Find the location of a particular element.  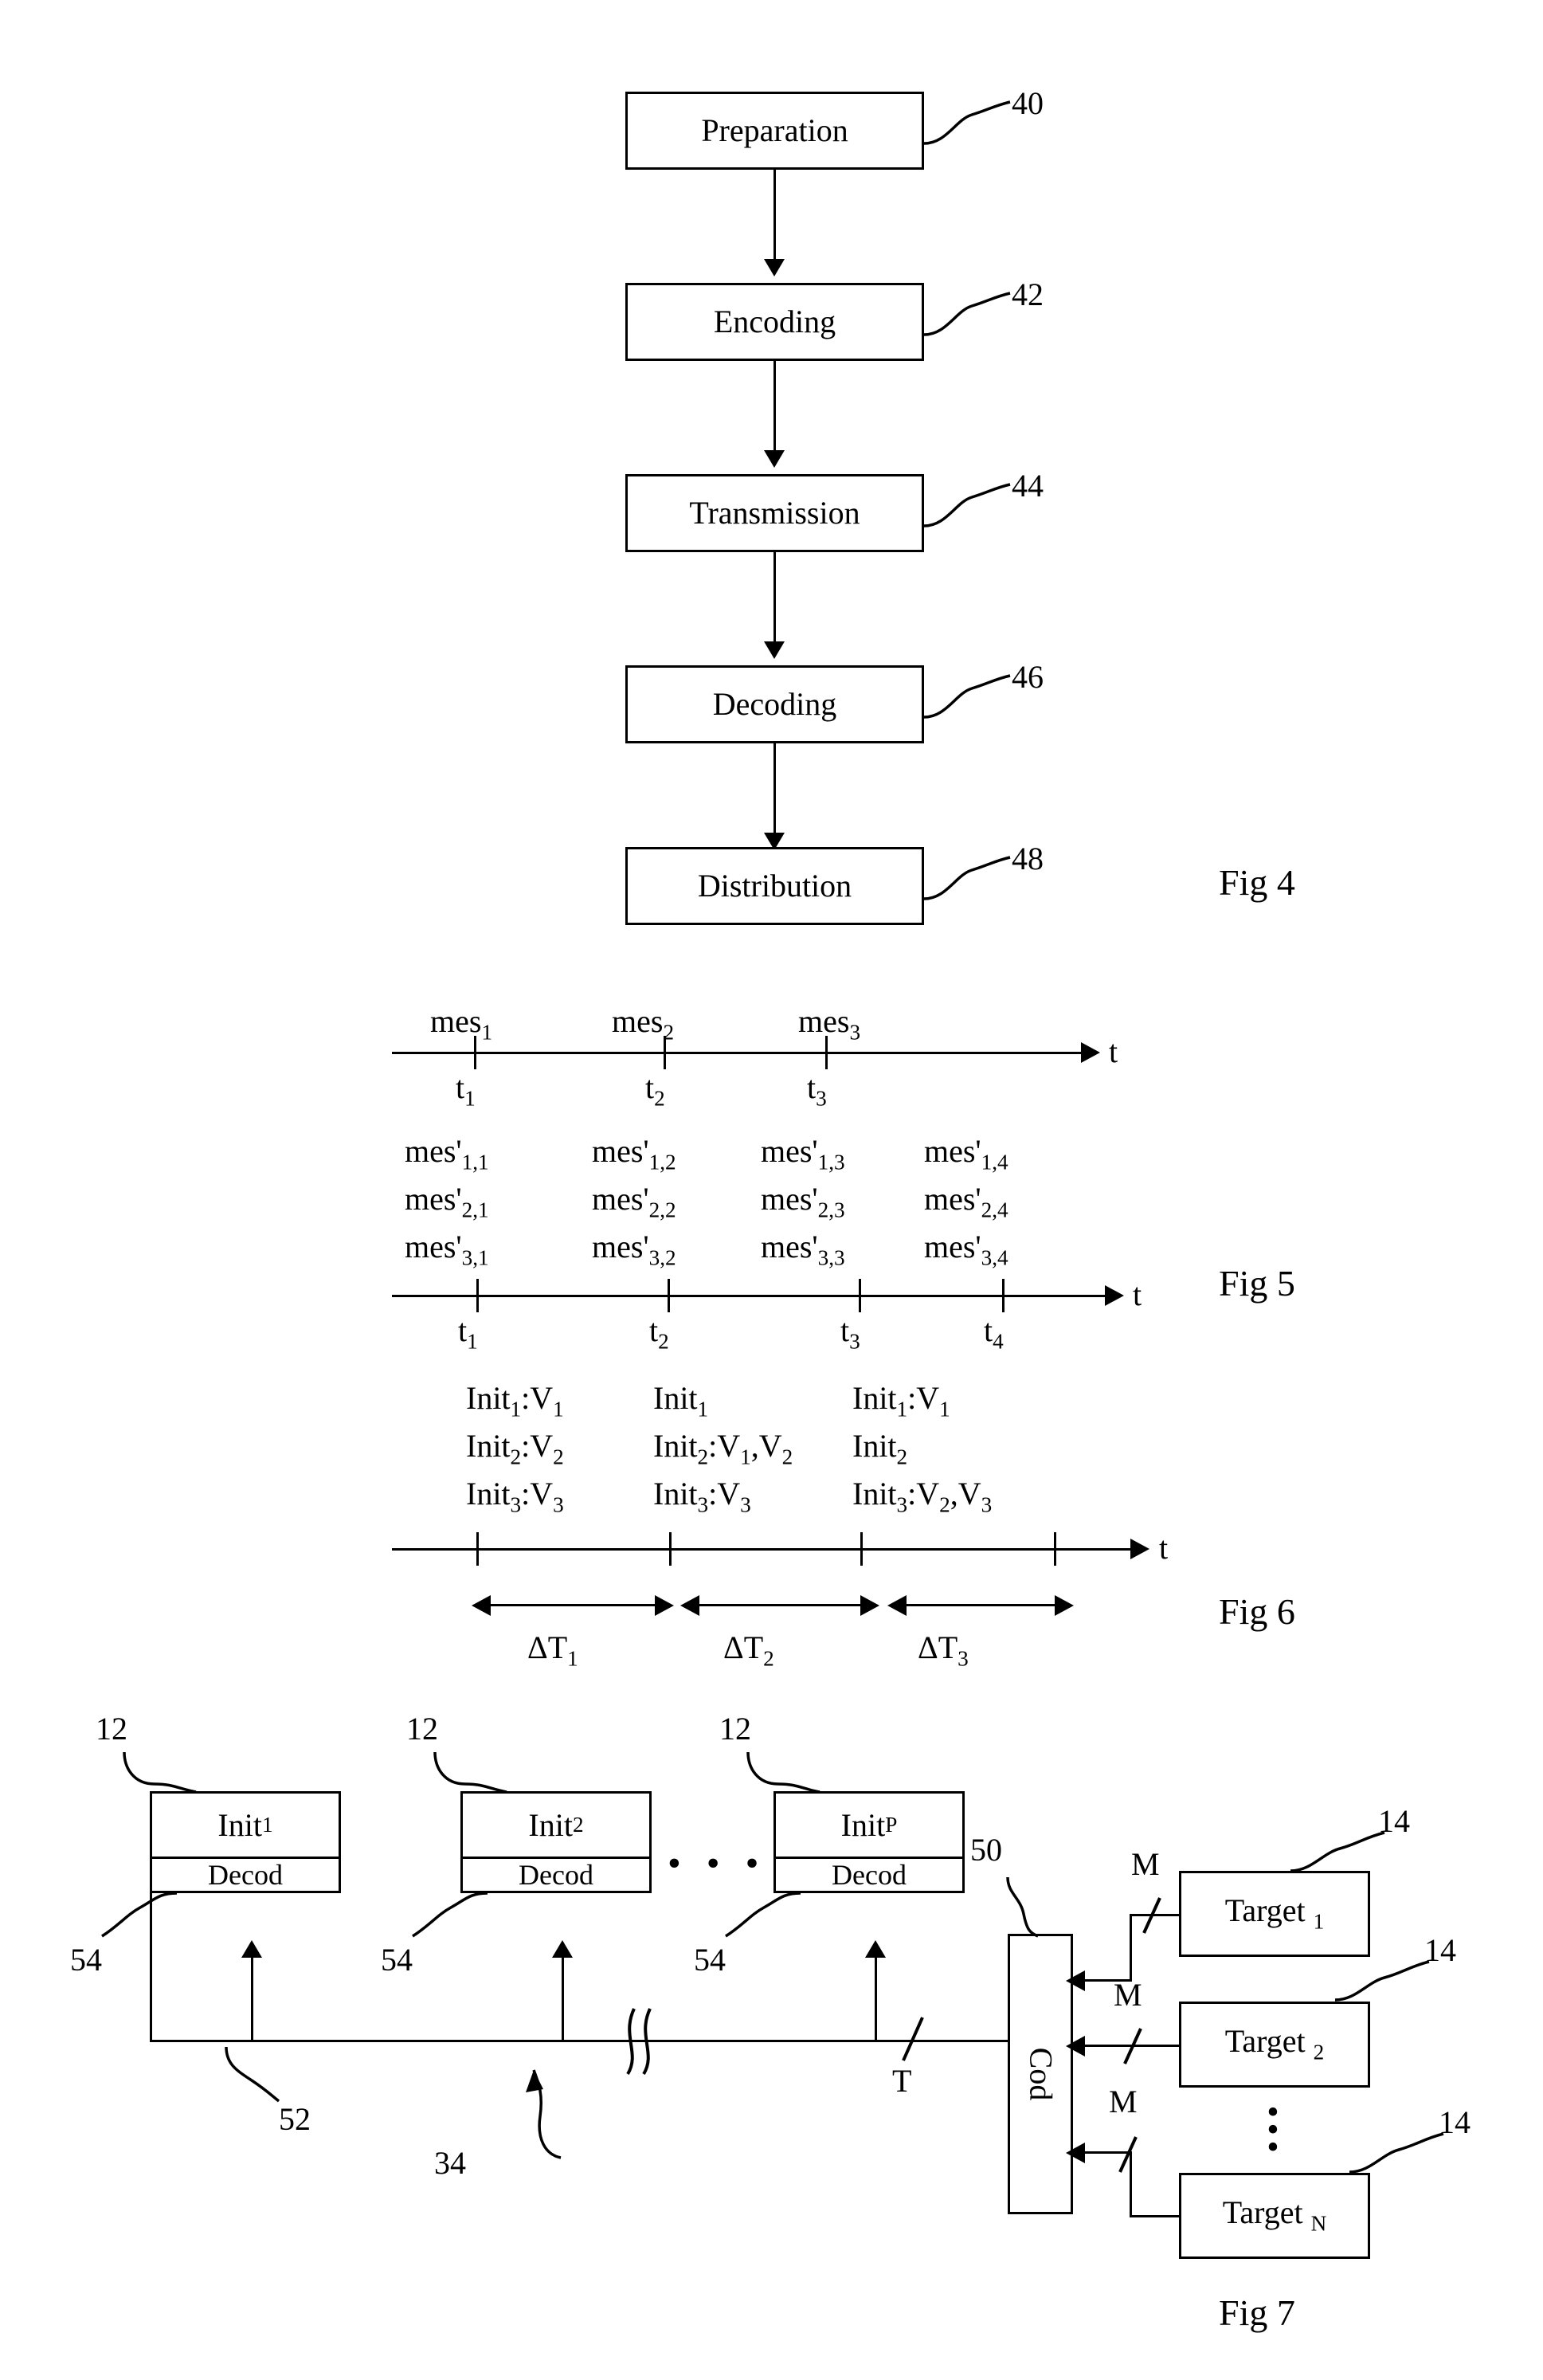

fig7-ref-12-c: 12 is located at coordinates (735, 1729).